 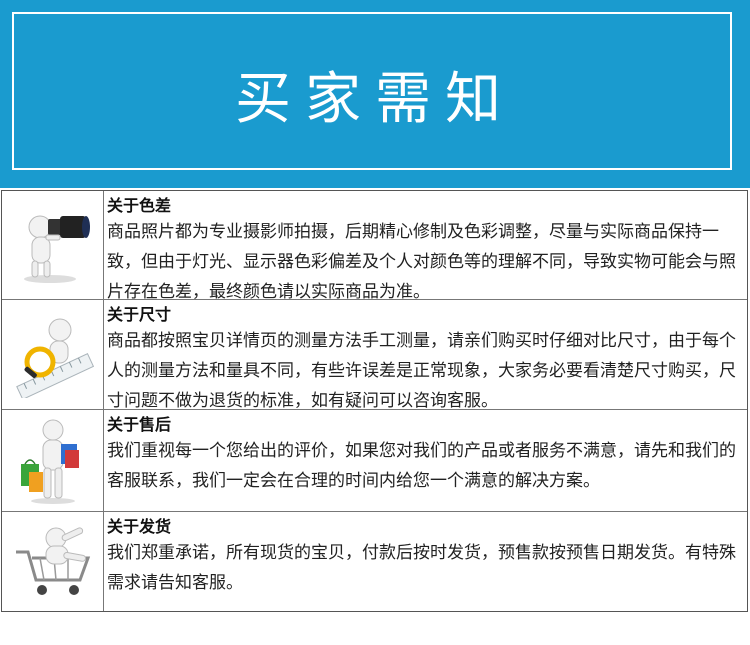 What do you see at coordinates (375, 99) in the screenshot?
I see `banner-title: 买家需知` at bounding box center [375, 99].